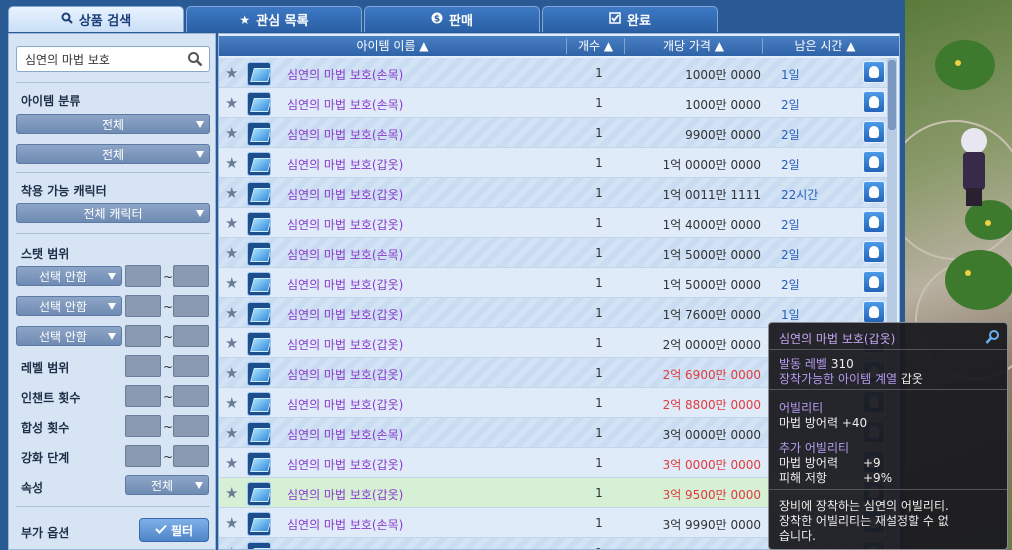  What do you see at coordinates (143, 276) in the screenshot?
I see `stat1-min-input` at bounding box center [143, 276].